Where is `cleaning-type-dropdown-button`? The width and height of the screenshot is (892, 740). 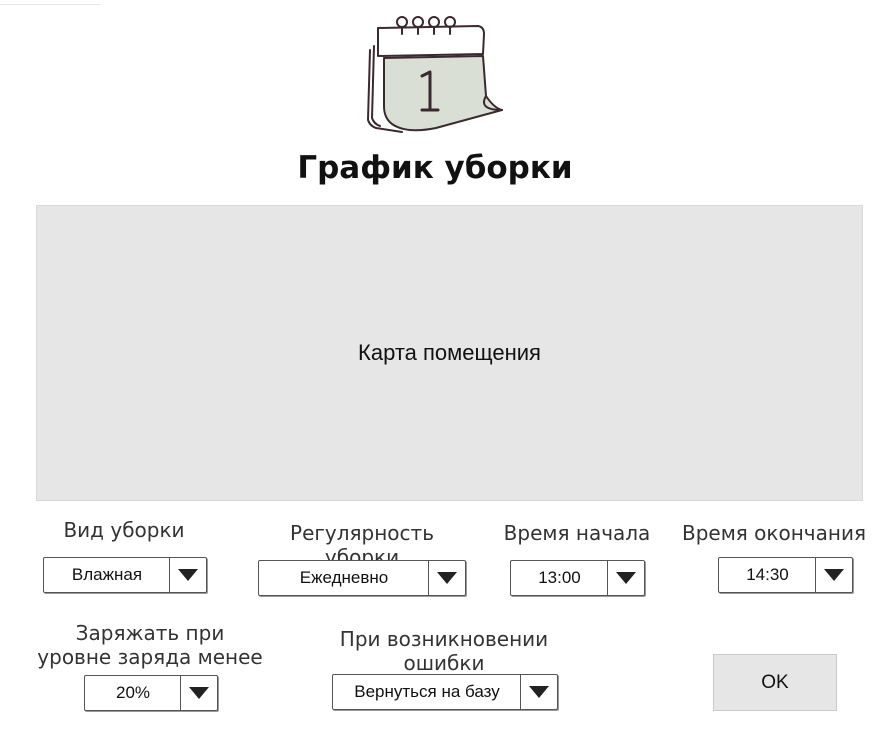 cleaning-type-dropdown-button is located at coordinates (187, 575).